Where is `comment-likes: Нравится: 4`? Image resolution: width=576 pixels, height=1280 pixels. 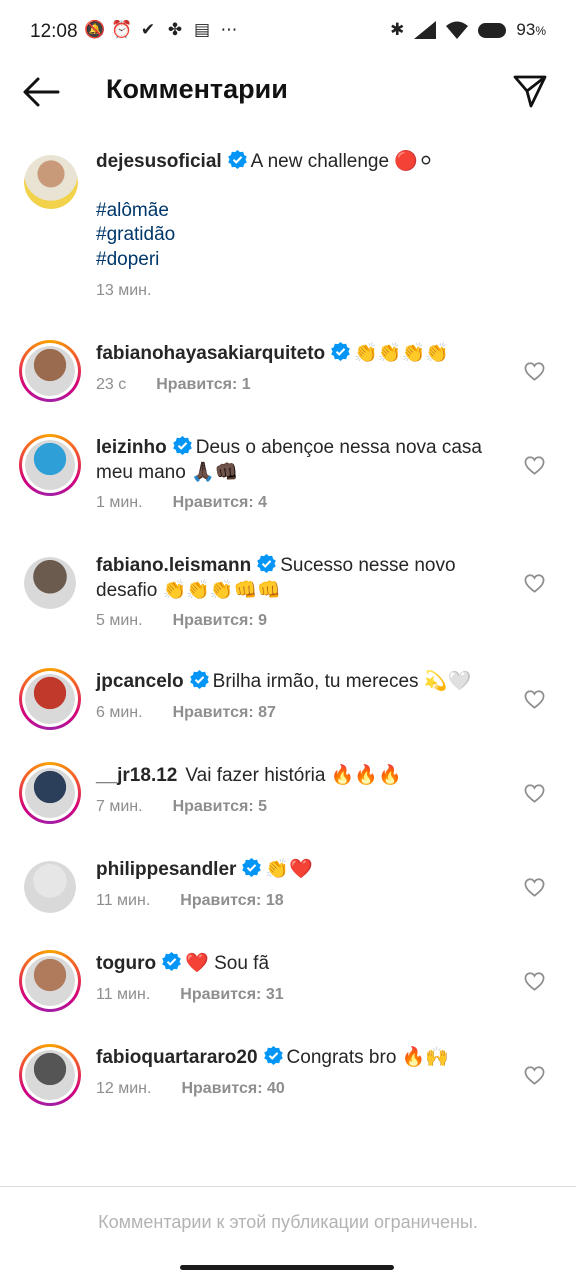
comment-likes: Нравится: 4 is located at coordinates (220, 503).